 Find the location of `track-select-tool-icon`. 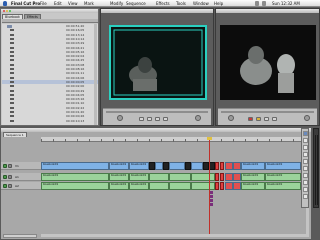

track-select-tool-icon is located at coordinates (305, 147).